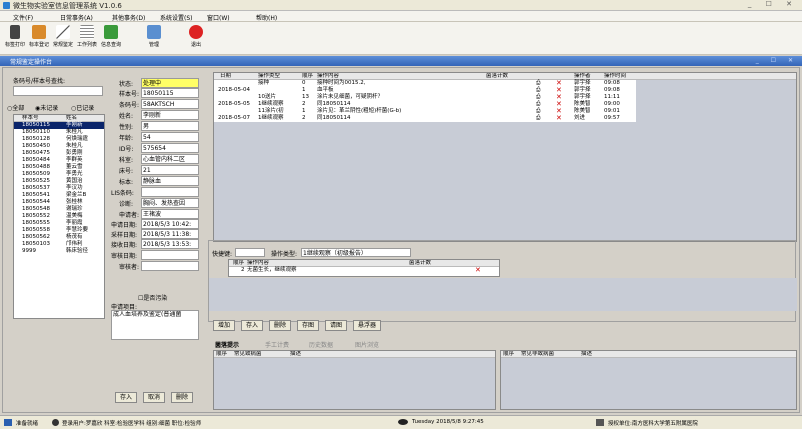  Describe the element at coordinates (170, 244) in the screenshot. I see `form-field: 2018/5/3 13:53:` at that location.